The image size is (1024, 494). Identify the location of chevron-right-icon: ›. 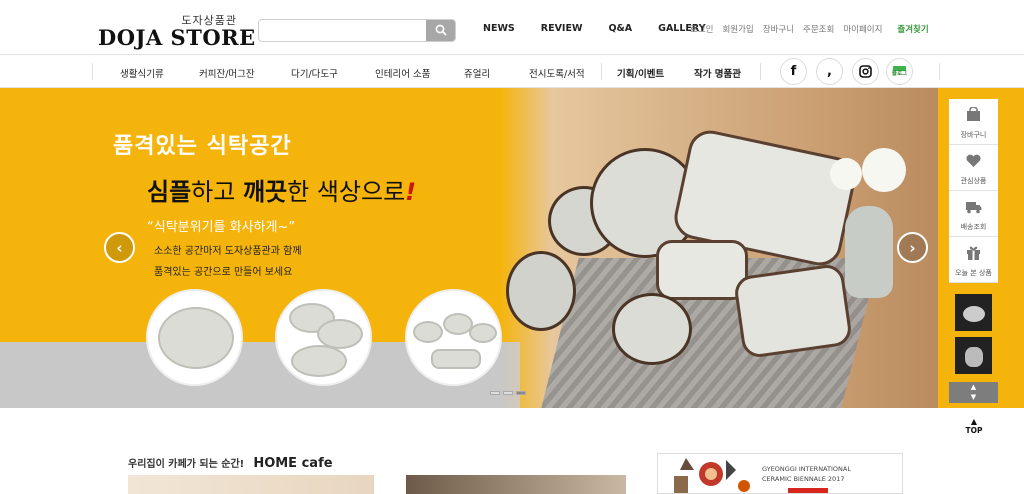
(912, 247).